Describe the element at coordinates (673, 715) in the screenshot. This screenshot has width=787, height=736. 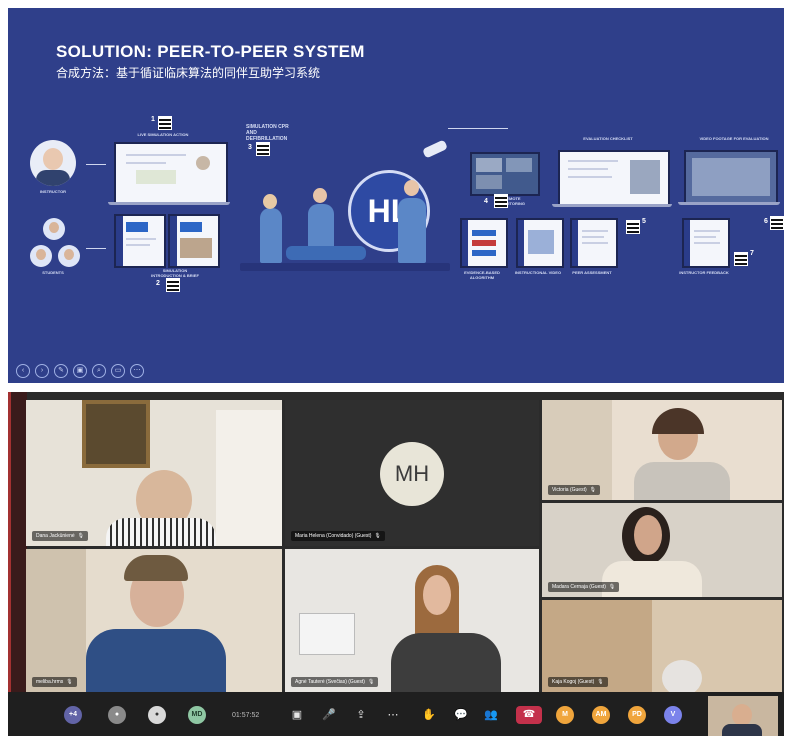
I see `participant-avatar: V` at that location.